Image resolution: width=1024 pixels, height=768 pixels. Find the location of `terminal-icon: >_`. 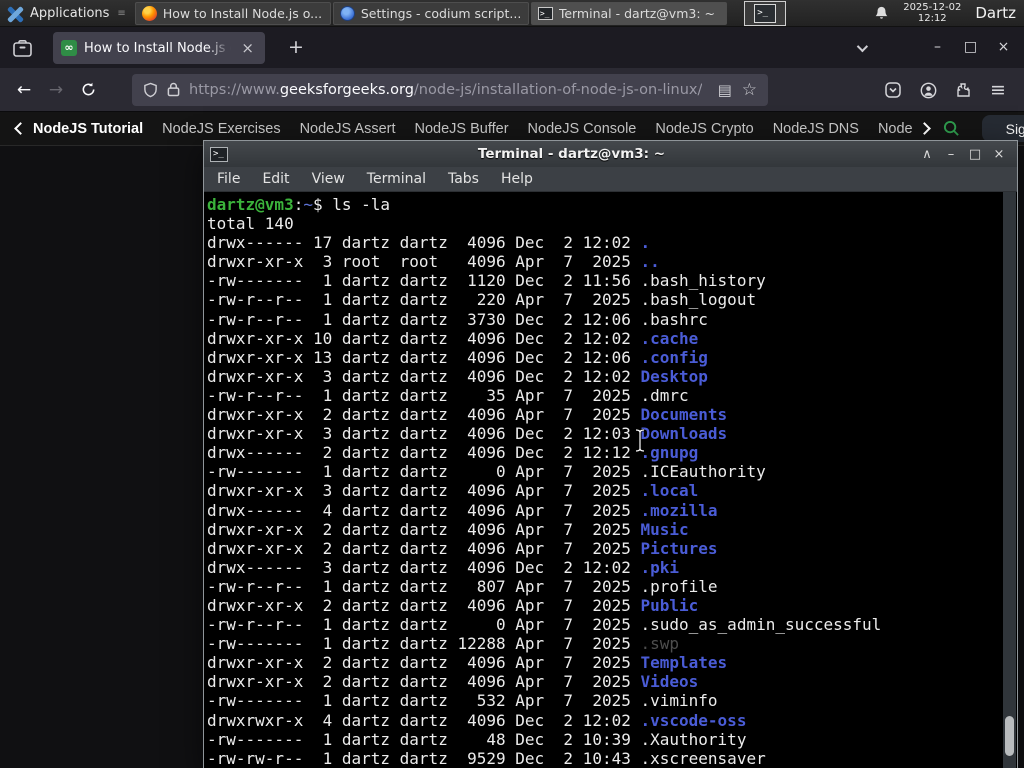

terminal-icon: >_ is located at coordinates (765, 13).